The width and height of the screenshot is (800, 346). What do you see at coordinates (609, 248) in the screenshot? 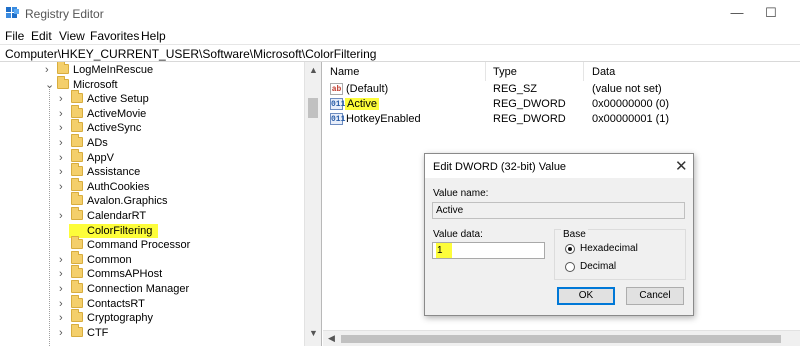
I see `hexadecimal-label: Hexadecimal` at bounding box center [609, 248].